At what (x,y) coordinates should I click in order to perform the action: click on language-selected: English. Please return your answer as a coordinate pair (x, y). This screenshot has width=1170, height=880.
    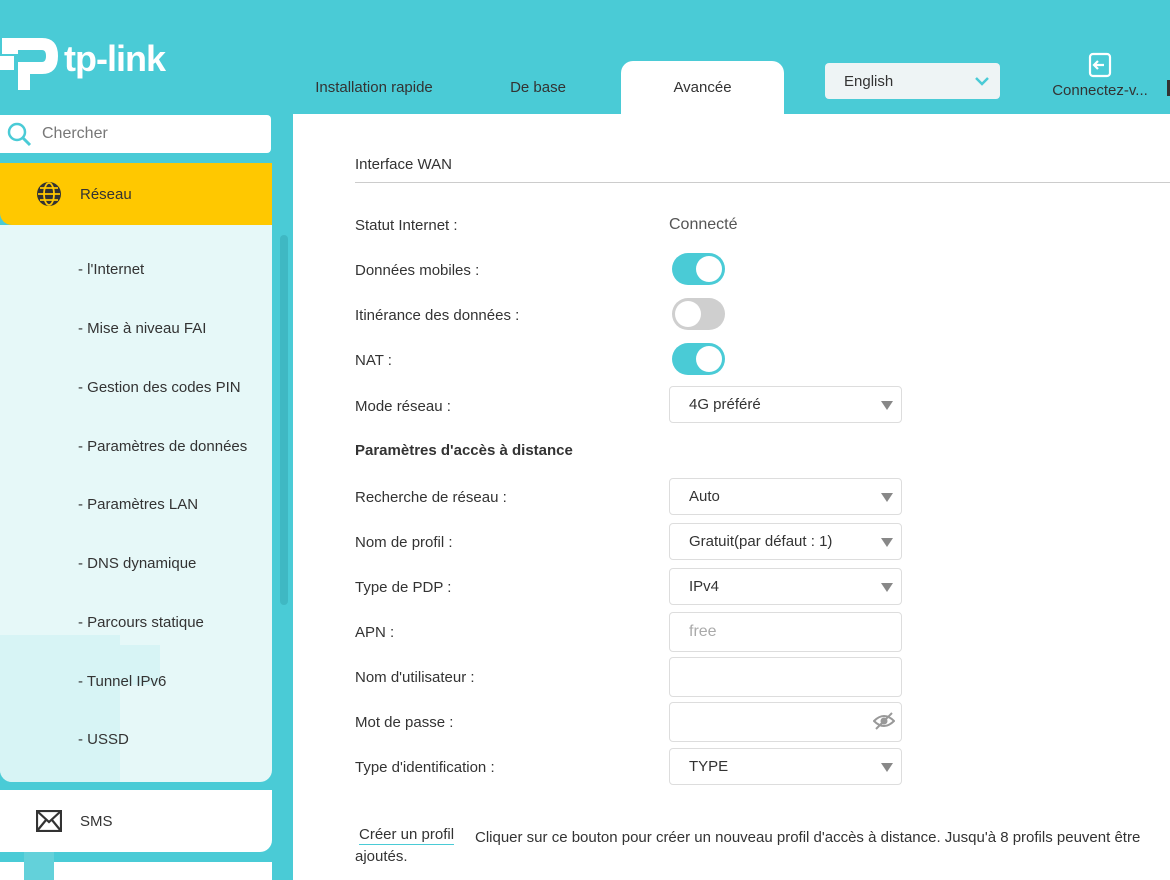
    Looking at the image, I should click on (869, 81).